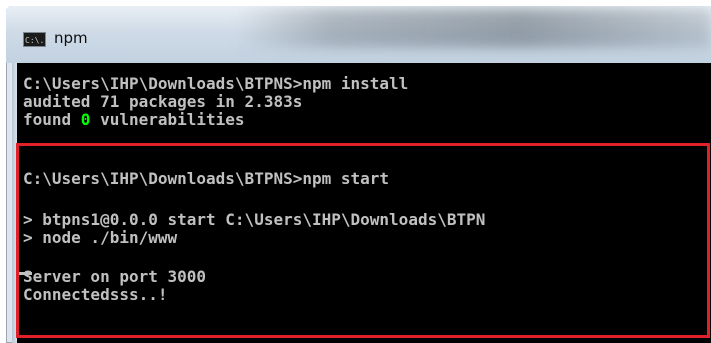  I want to click on found-text: found, so click(52, 119).